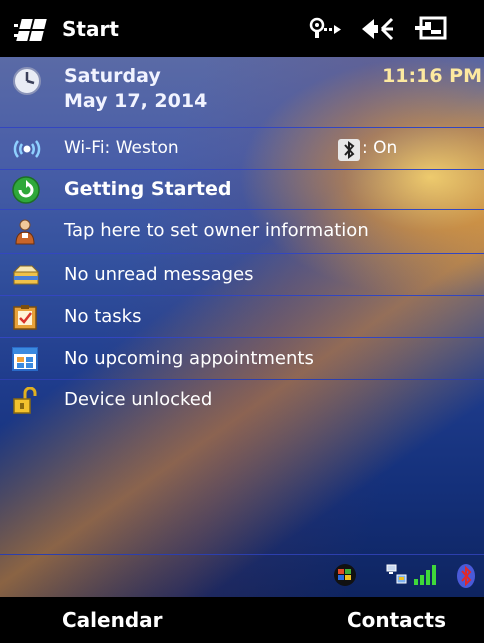  Describe the element at coordinates (32, 33) in the screenshot. I see `windows-logo-icon` at that location.